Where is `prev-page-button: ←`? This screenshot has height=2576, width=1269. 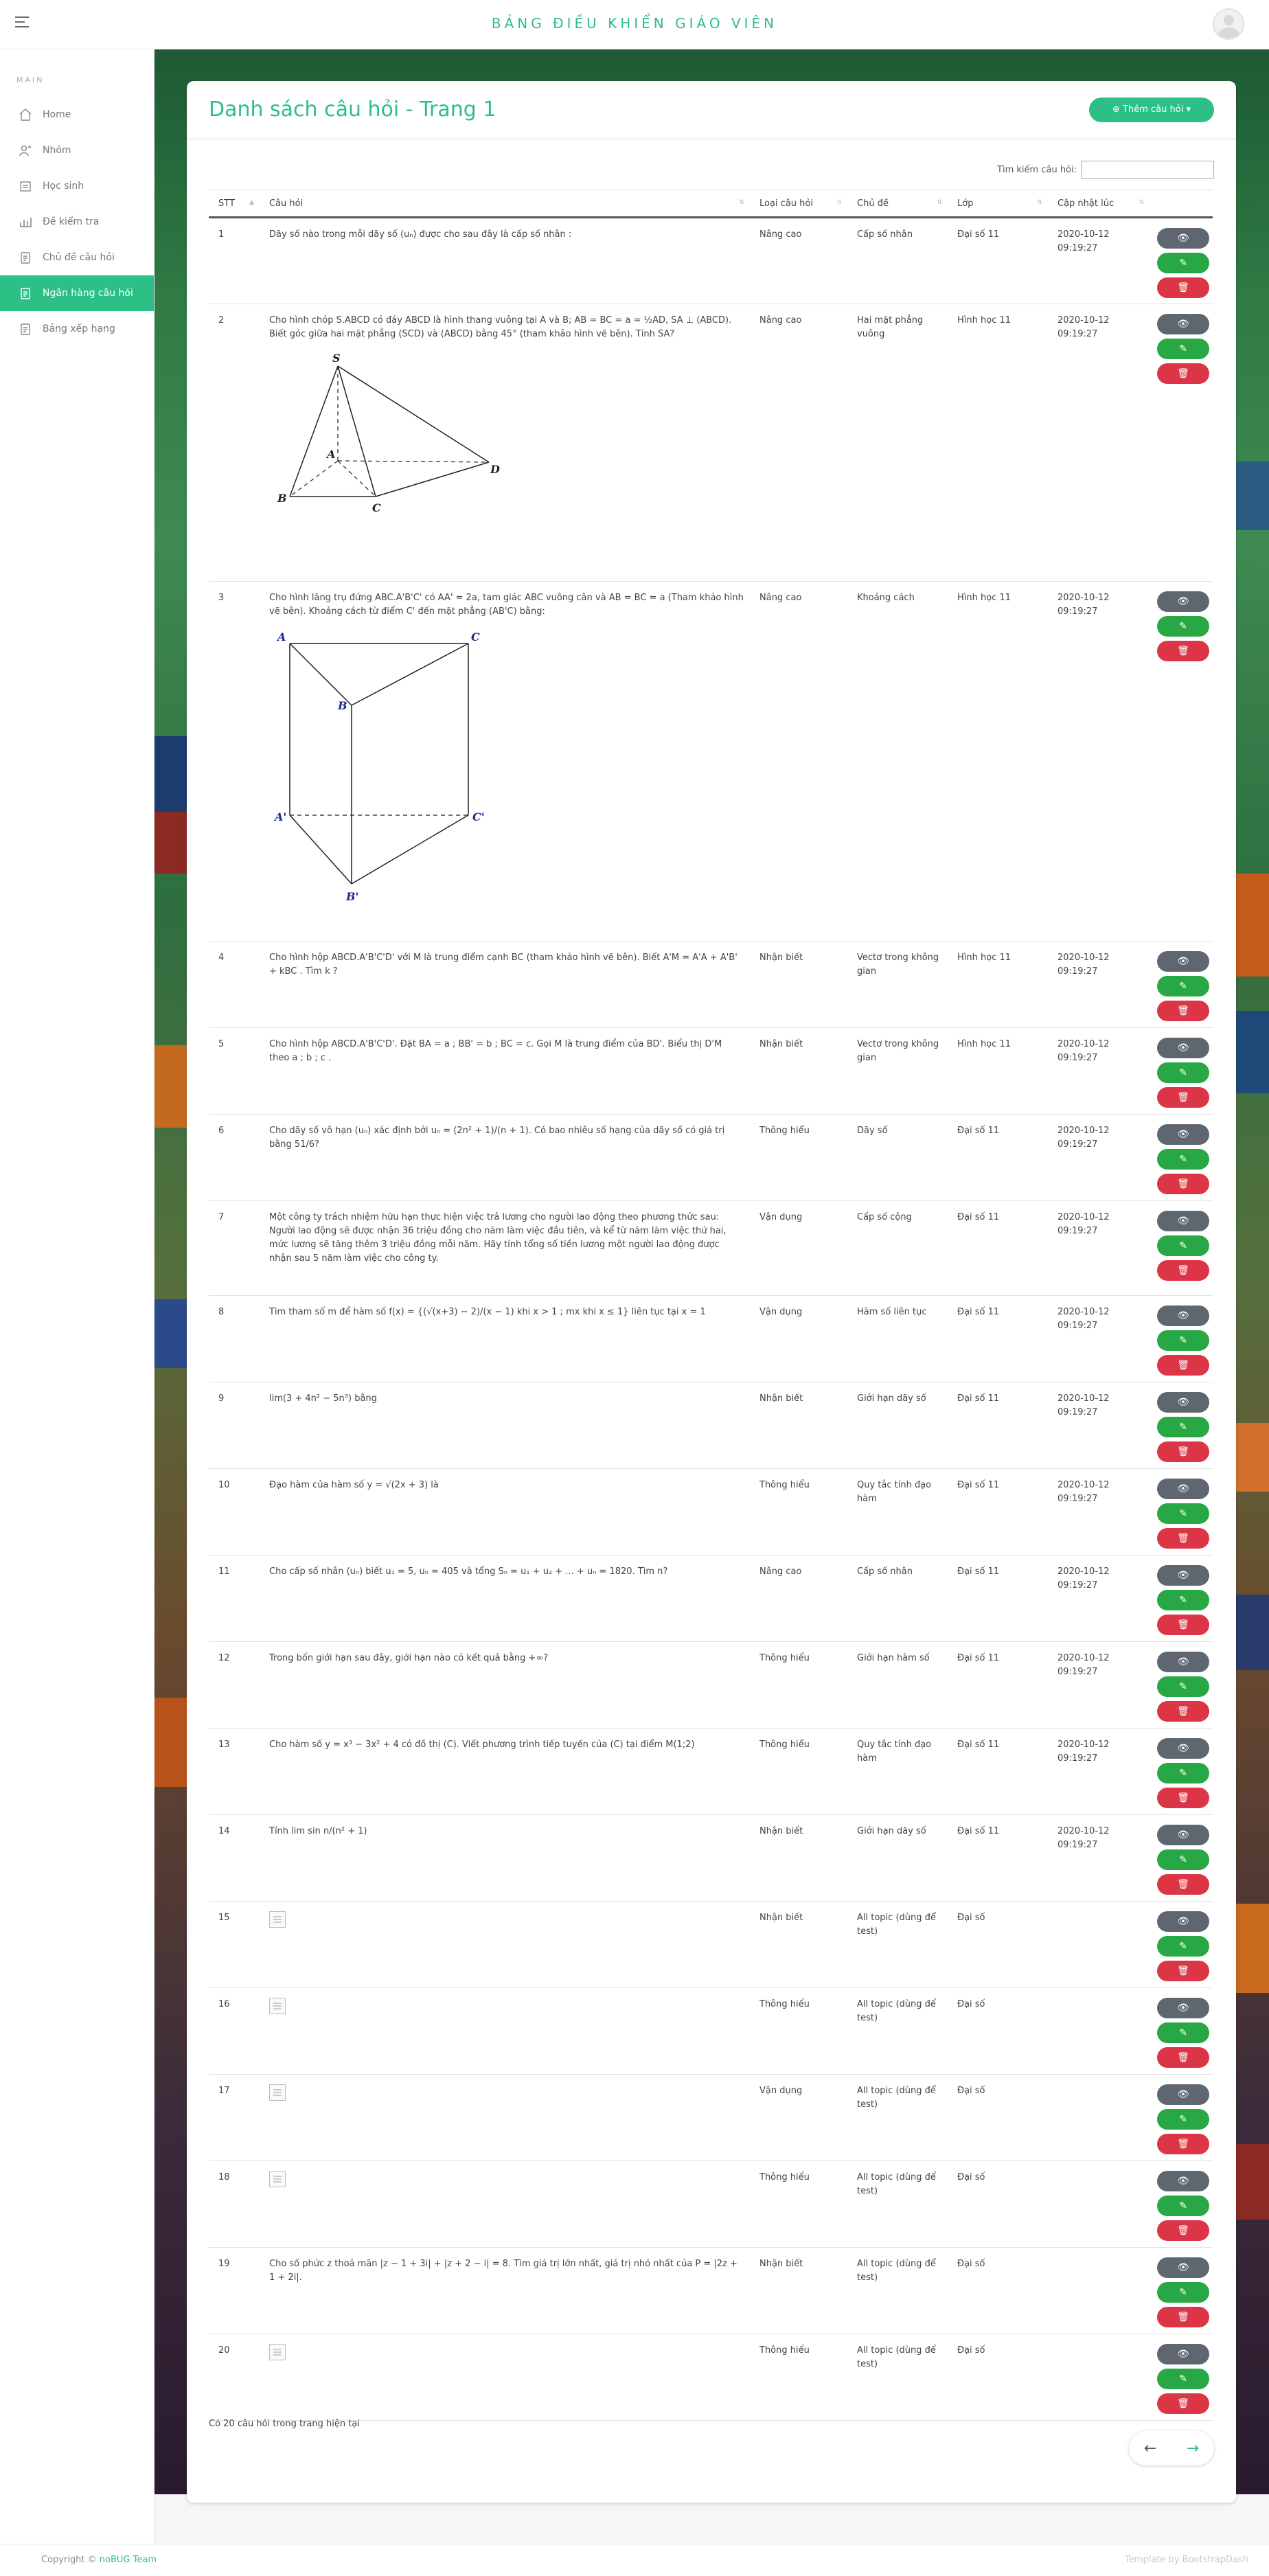
prev-page-button: ← is located at coordinates (1150, 2448).